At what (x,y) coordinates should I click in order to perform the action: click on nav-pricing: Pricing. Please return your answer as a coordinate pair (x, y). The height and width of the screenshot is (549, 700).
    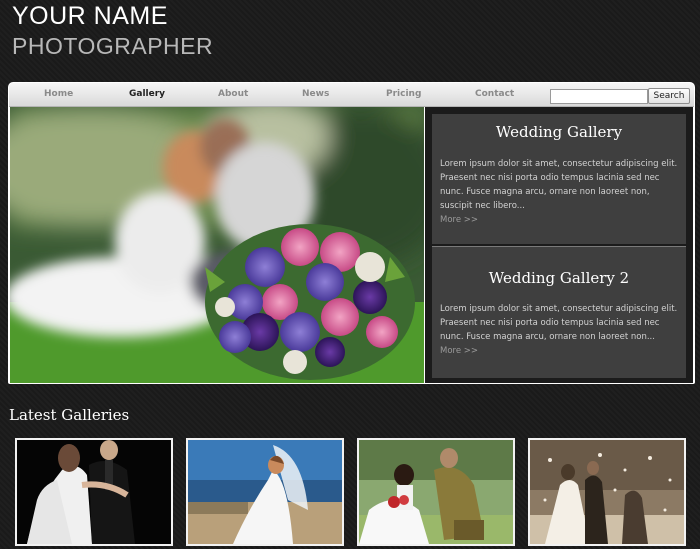
    Looking at the image, I should click on (403, 94).